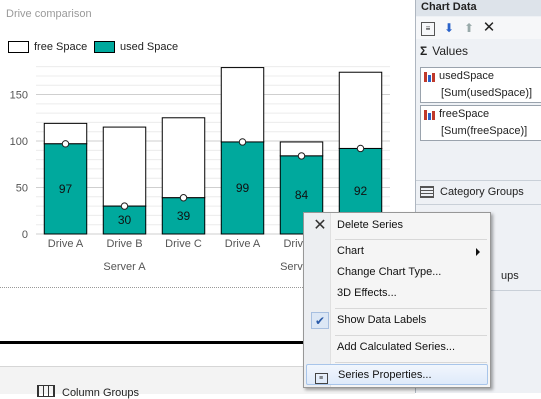 This screenshot has height=399, width=541. I want to click on submenu-arrow-icon, so click(478, 252).